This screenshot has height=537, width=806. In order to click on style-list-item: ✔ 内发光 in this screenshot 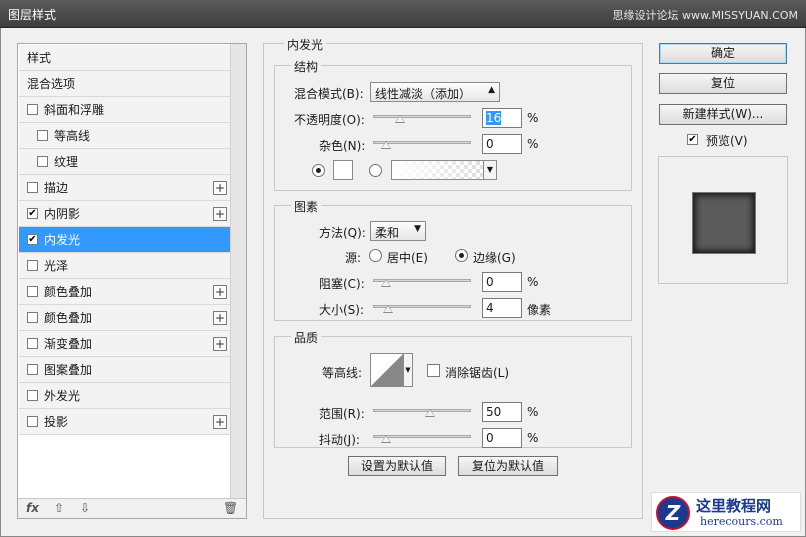, I will do `click(125, 240)`.